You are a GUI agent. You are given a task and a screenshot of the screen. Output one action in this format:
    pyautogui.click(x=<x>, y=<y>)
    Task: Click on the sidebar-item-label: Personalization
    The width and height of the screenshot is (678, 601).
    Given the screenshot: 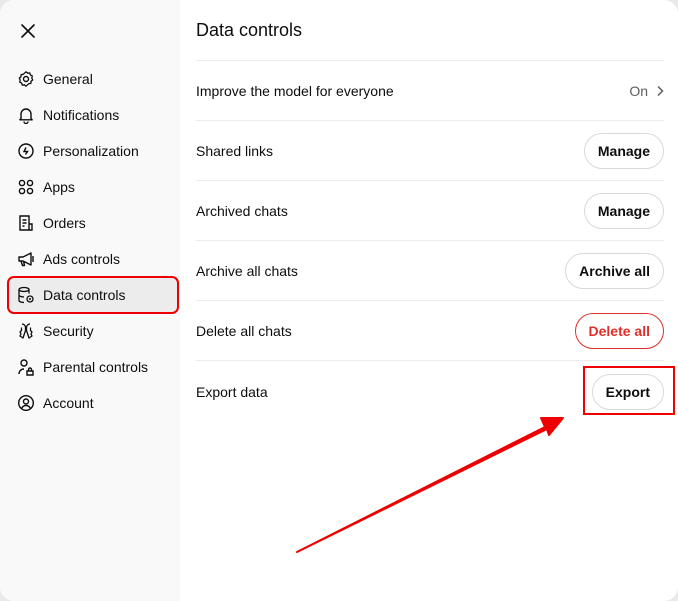 What is the action you would take?
    pyautogui.click(x=91, y=151)
    